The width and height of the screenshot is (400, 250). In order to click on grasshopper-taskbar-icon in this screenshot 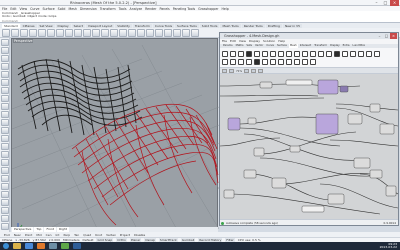, I will do `click(65, 246)`.